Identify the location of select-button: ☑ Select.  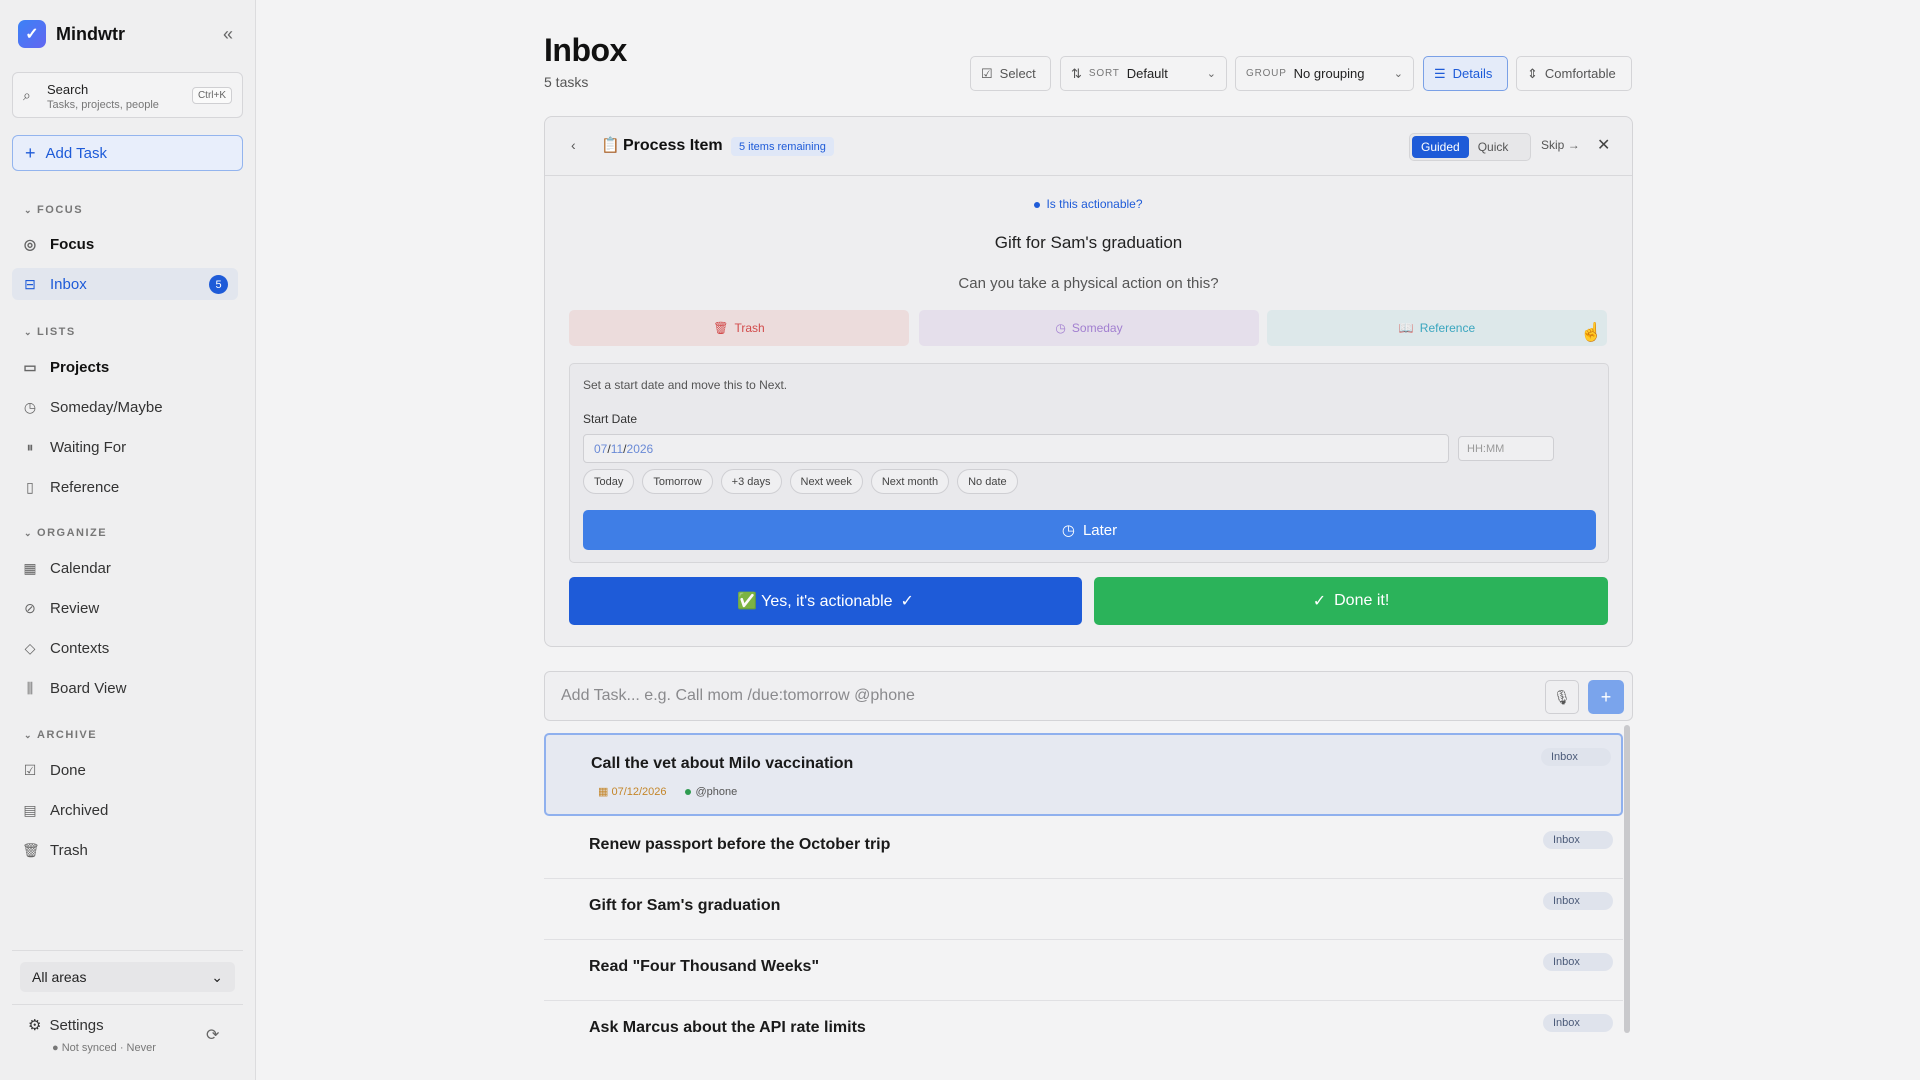
(1010, 73).